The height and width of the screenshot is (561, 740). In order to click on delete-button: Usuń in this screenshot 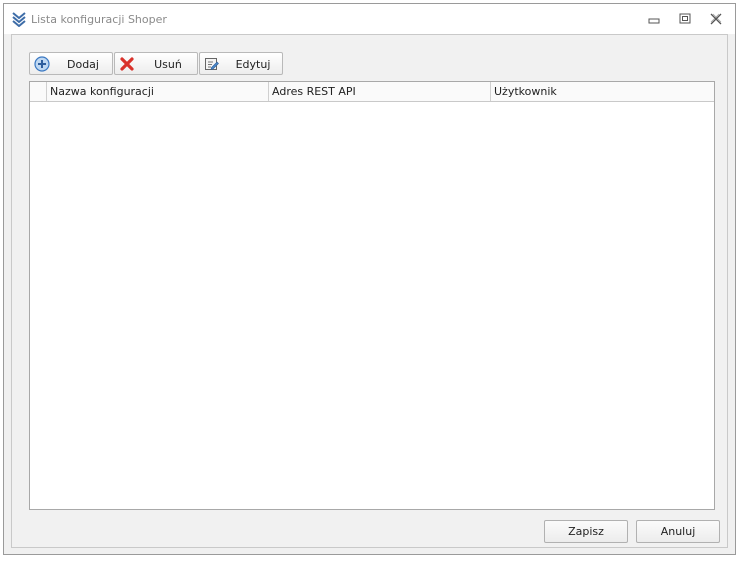, I will do `click(156, 63)`.